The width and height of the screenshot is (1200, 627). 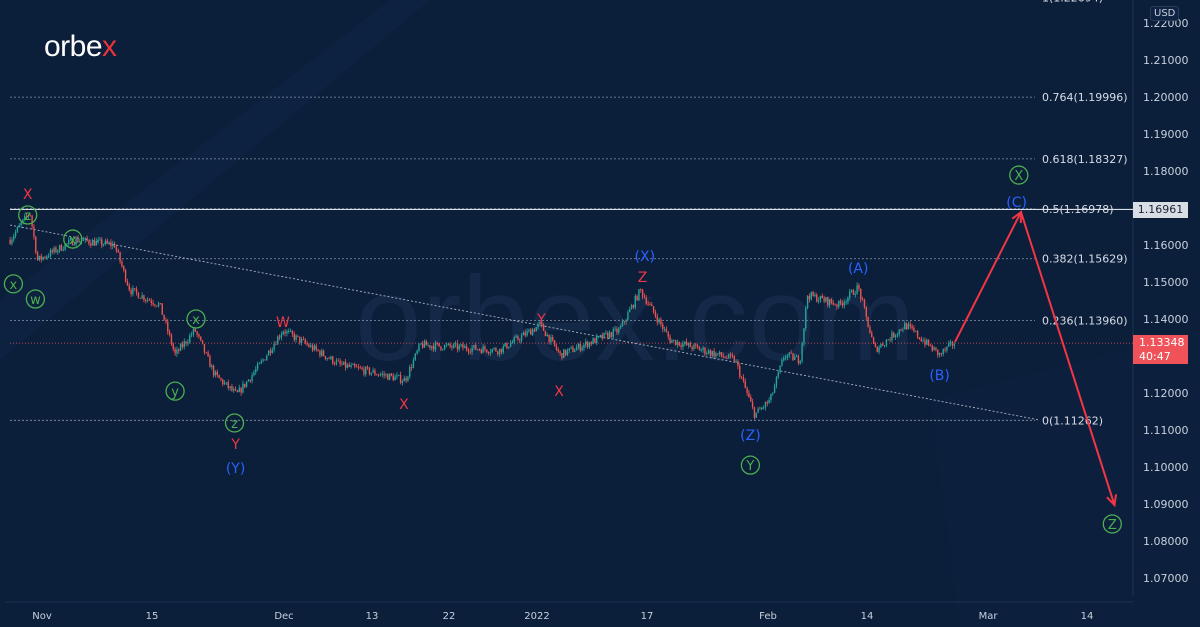 I want to click on price-tick: 1.11000, so click(x=1166, y=430).